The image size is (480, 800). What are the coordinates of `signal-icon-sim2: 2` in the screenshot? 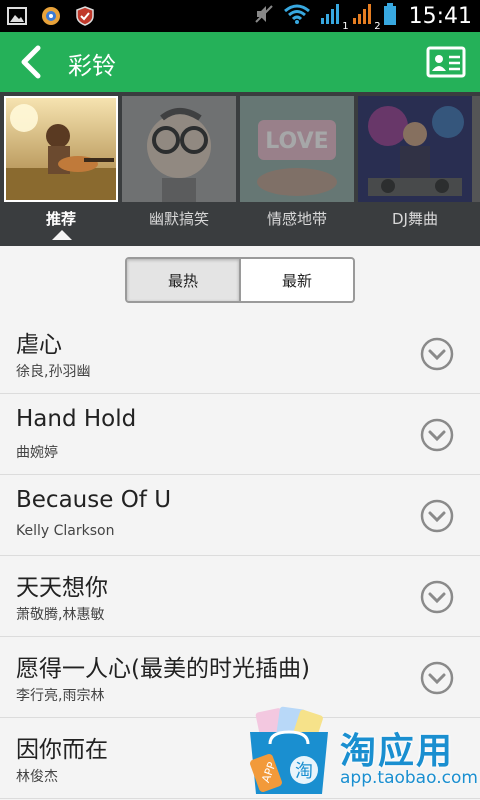 It's located at (366, 17).